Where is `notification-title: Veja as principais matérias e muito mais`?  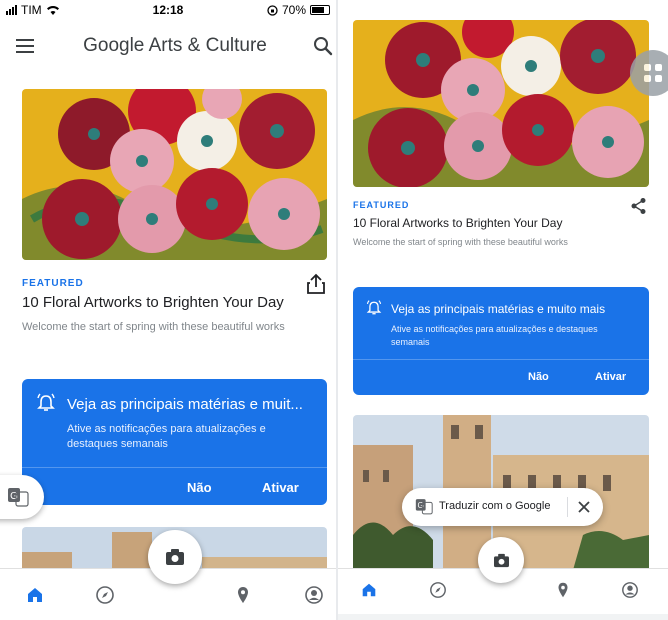 notification-title: Veja as principais matérias e muito mais is located at coordinates (498, 309).